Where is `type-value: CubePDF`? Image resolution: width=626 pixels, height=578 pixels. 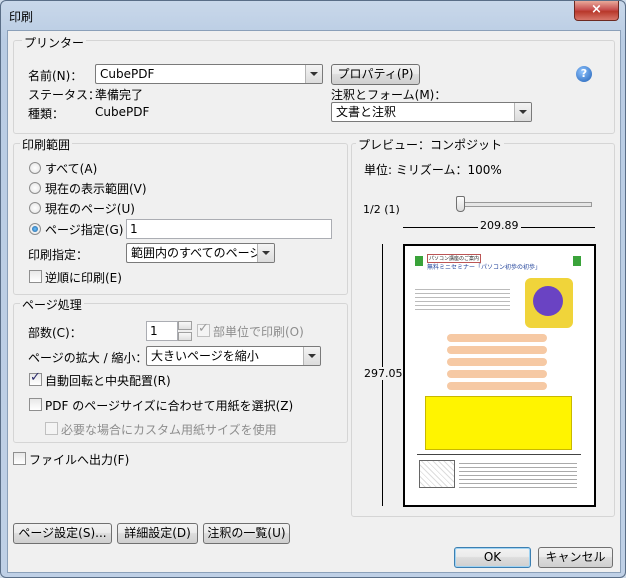
type-value: CubePDF is located at coordinates (122, 112).